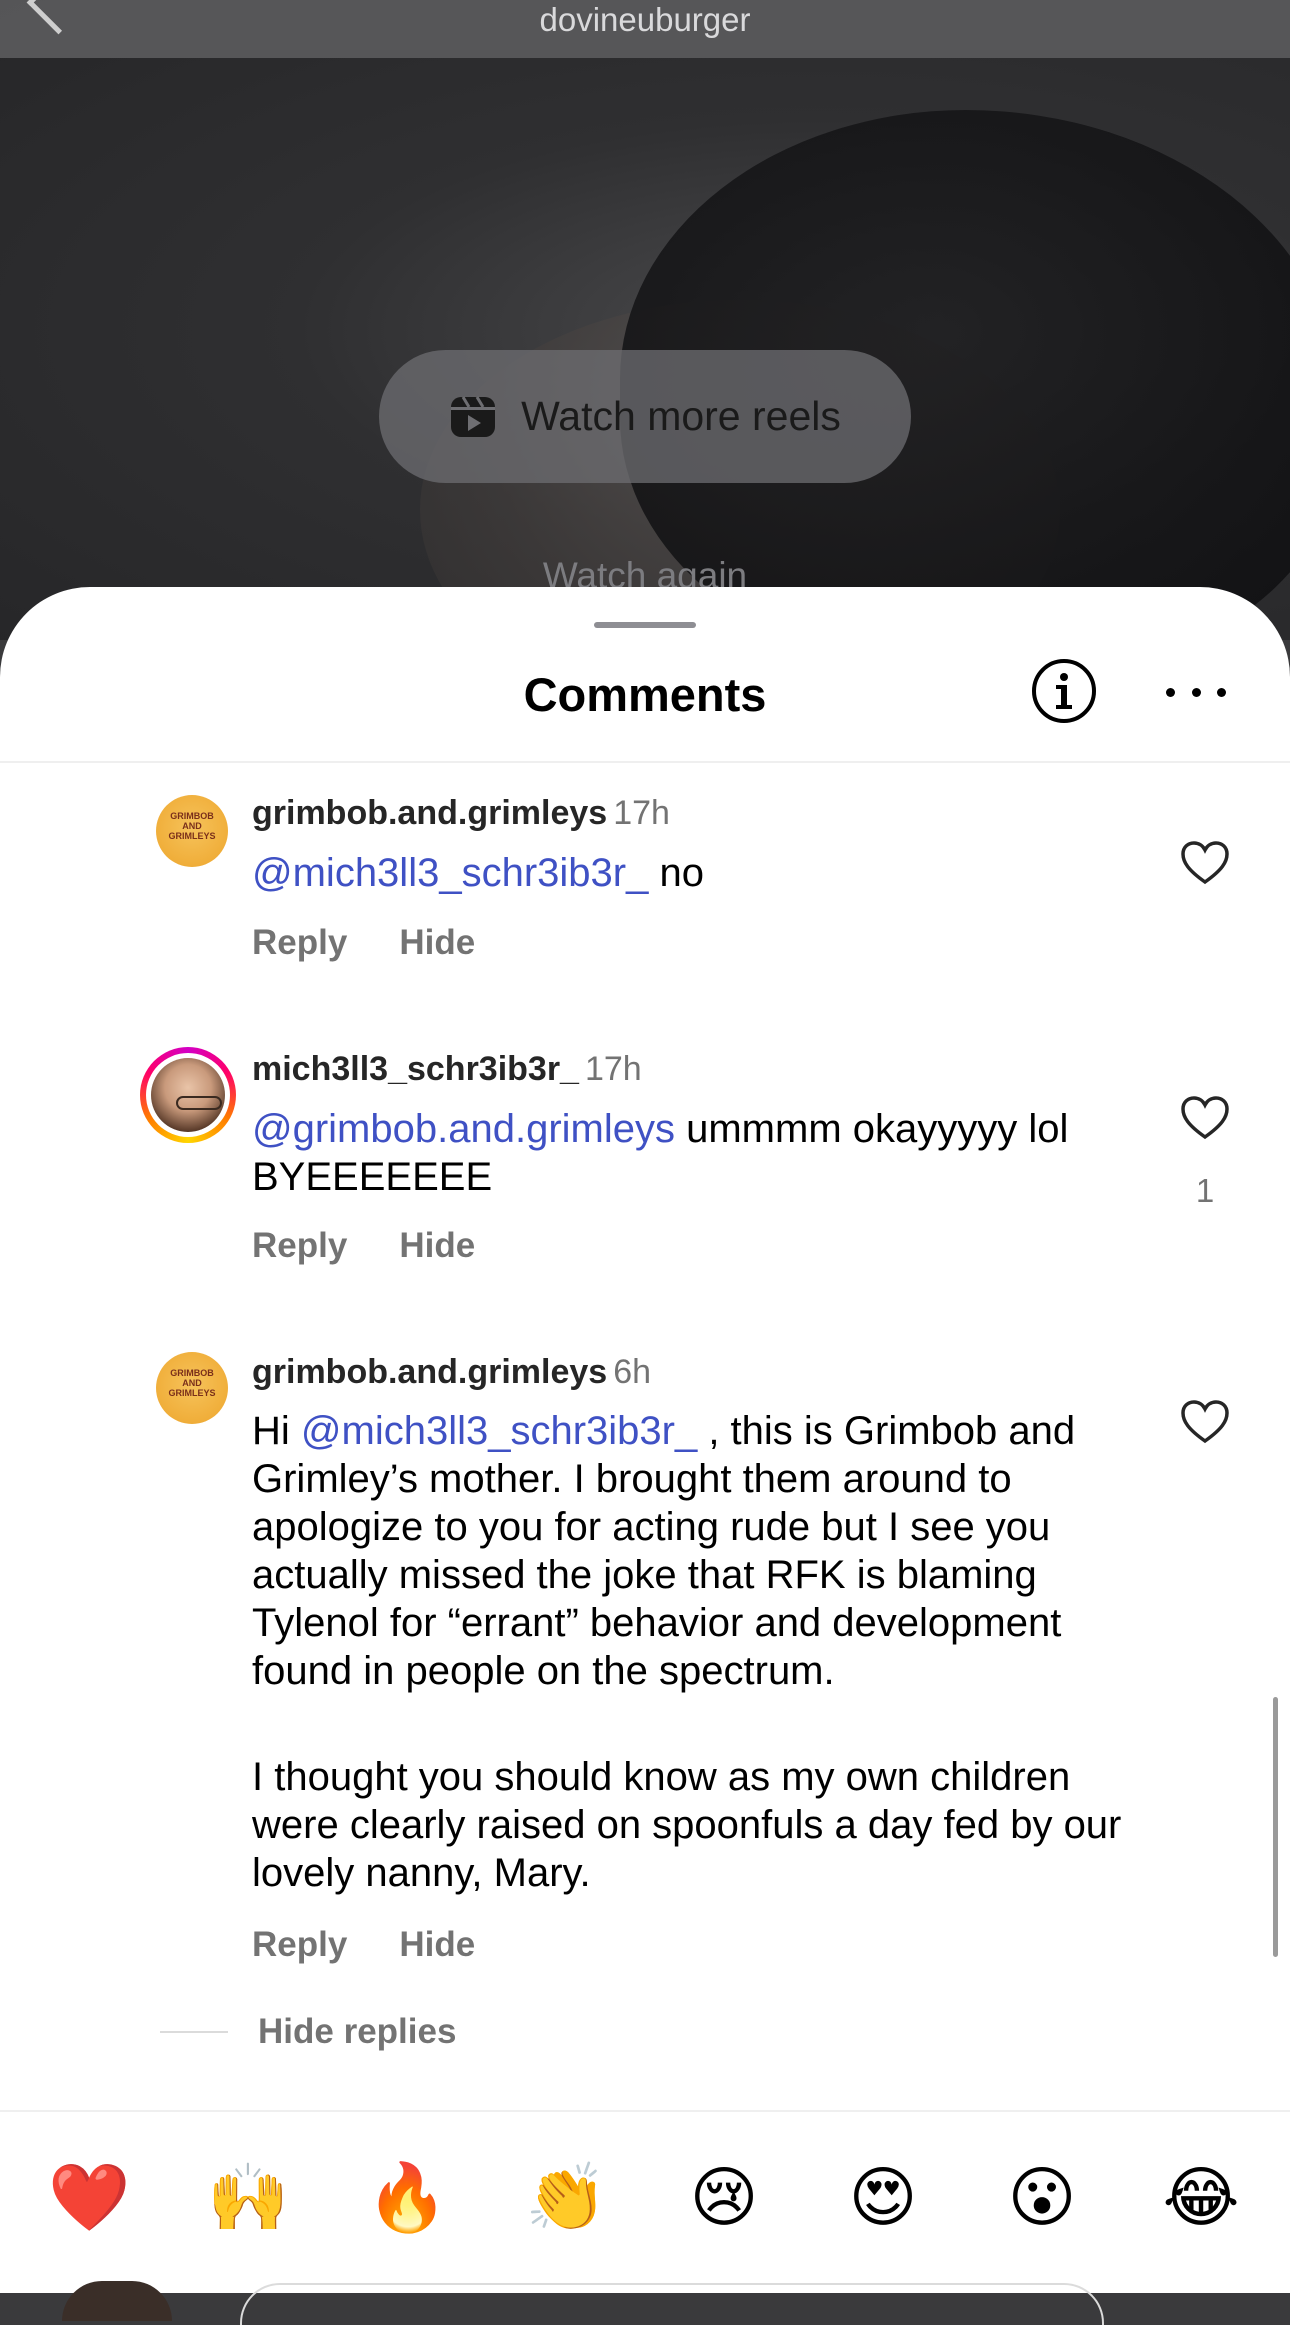  I want to click on watch-more-reels-button: Watch more reels, so click(645, 416).